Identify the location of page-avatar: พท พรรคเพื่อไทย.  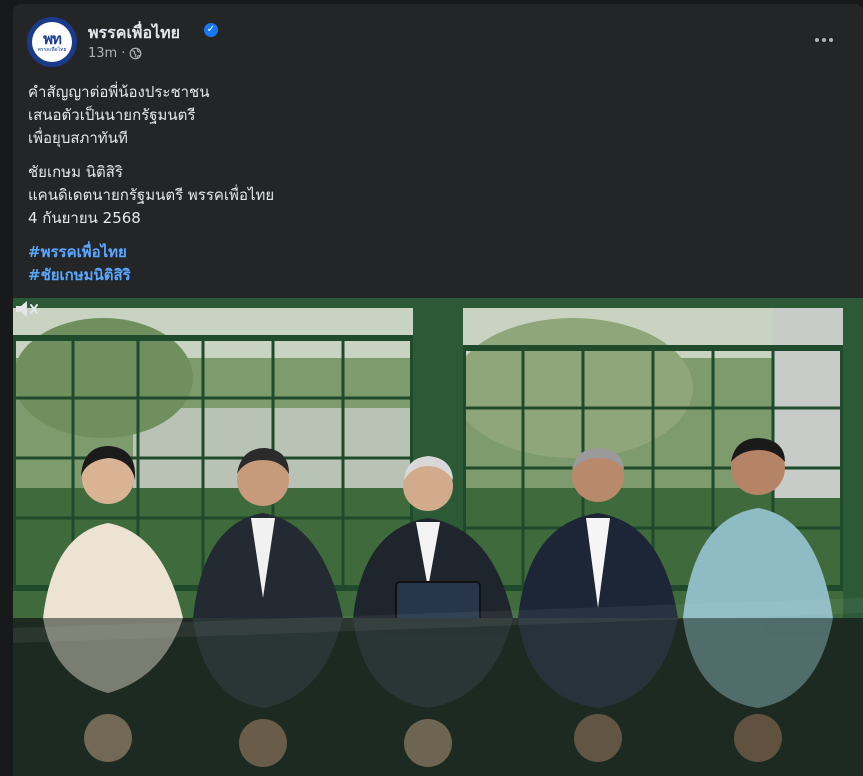
(52, 42).